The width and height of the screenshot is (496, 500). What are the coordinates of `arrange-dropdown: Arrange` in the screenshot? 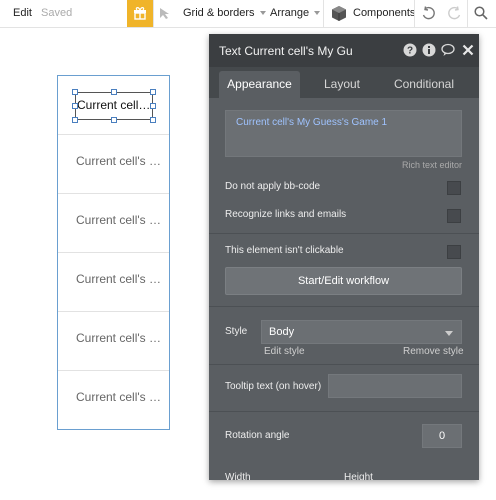 It's located at (295, 13).